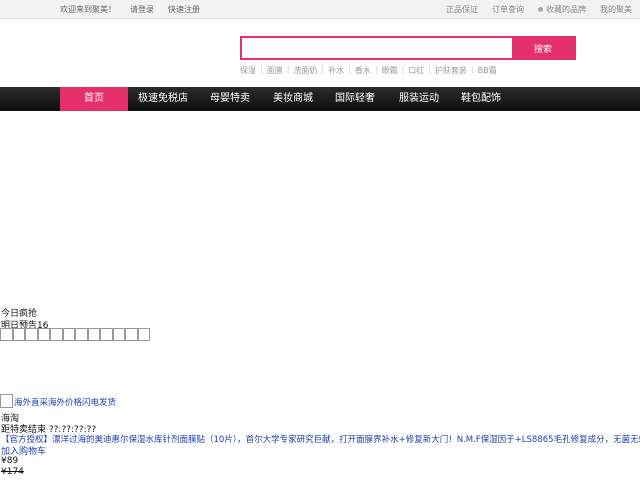  Describe the element at coordinates (275, 70) in the screenshot. I see `hotword-link: 面膜` at that location.